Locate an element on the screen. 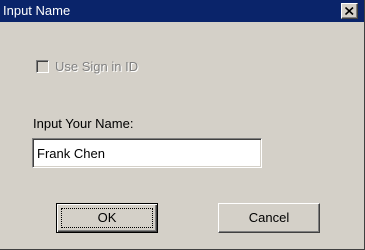 This screenshot has width=365, height=250. ok-button: OK is located at coordinates (107, 218).